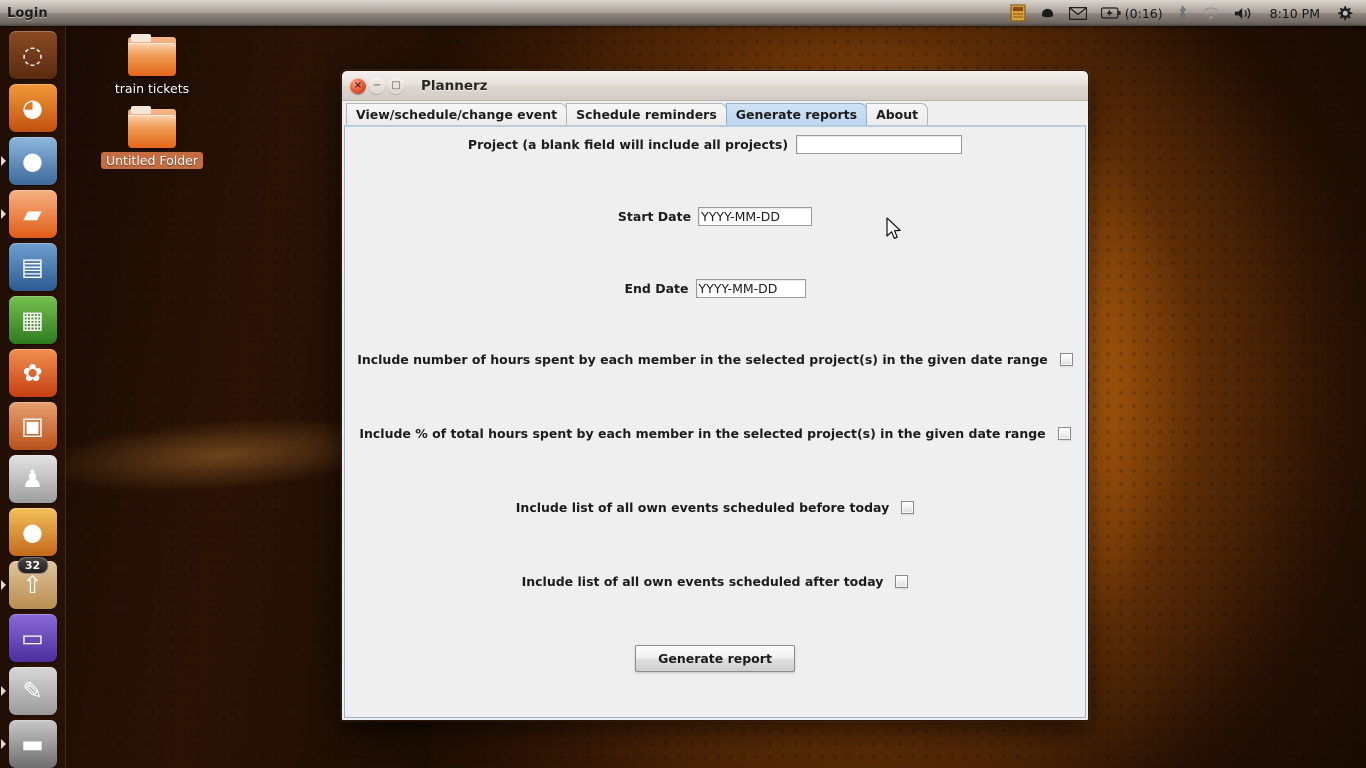 This screenshot has width=1366, height=768. I want to click on files-folder-icon: ▰, so click(32, 214).